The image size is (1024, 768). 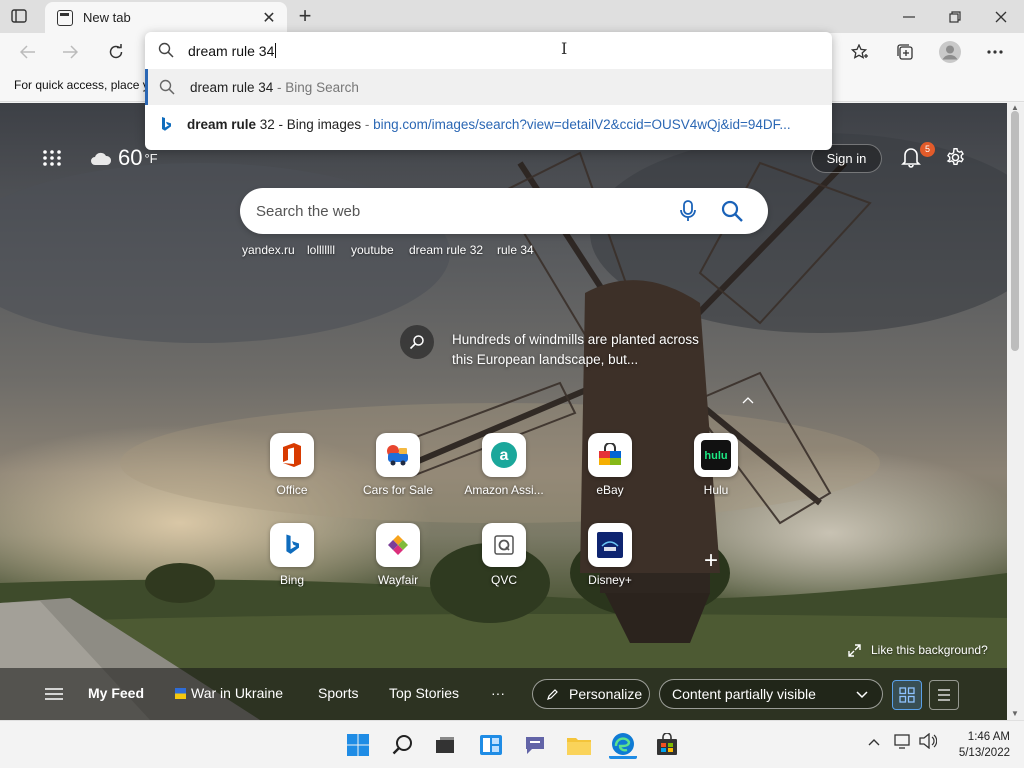 I want to click on web-search-placeholder: Search the web, so click(x=308, y=211).